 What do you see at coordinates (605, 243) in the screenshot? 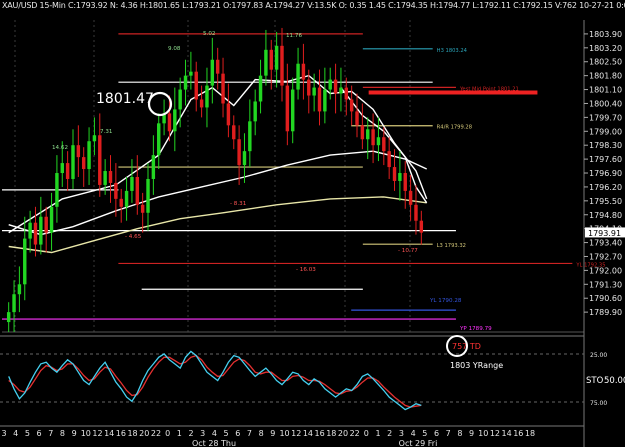
I see `price-tick-label: 1793.40` at bounding box center [605, 243].